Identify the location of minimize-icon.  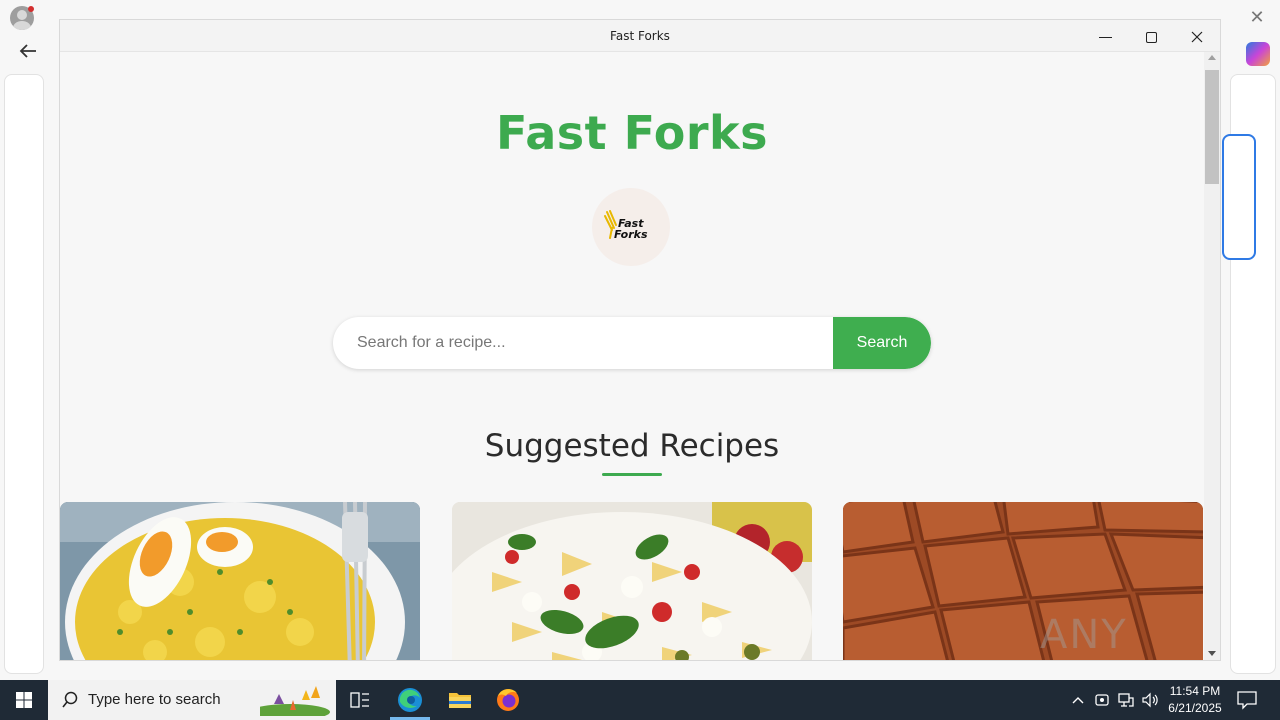
(1105, 37).